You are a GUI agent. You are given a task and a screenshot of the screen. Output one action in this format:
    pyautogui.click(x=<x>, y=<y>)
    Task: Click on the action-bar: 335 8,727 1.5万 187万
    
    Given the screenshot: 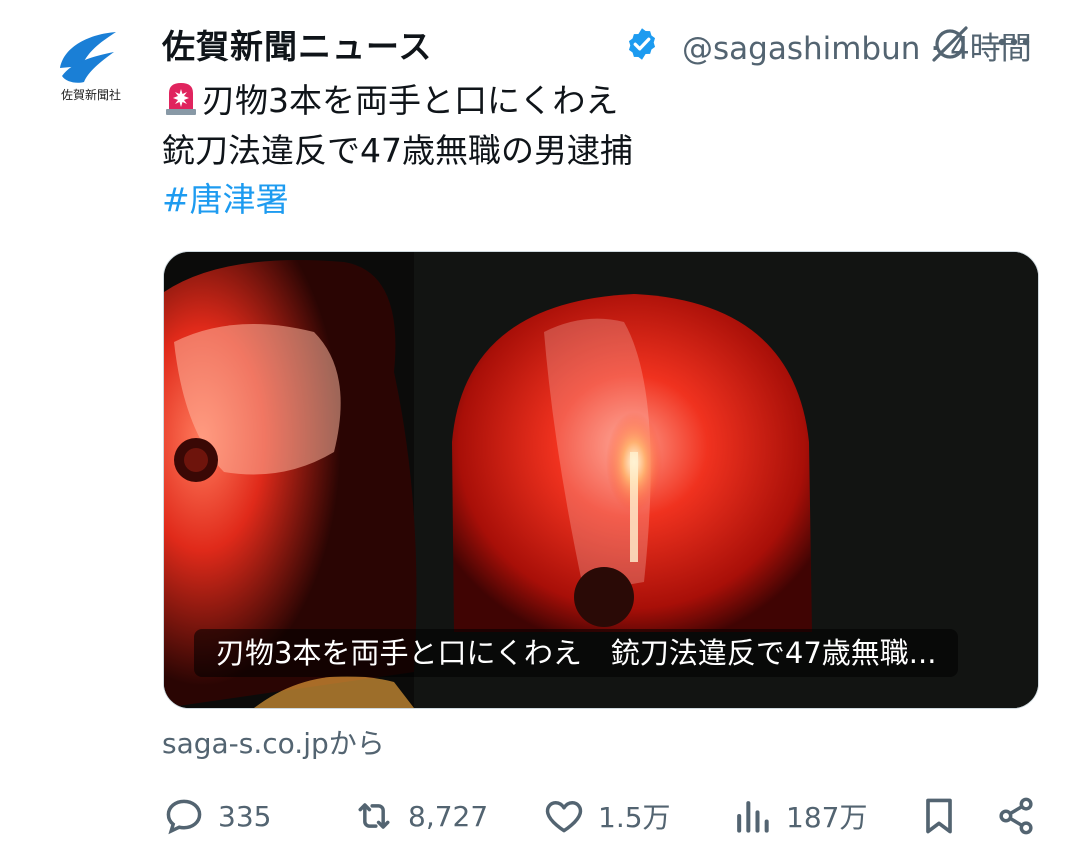 What is the action you would take?
    pyautogui.click(x=602, y=816)
    